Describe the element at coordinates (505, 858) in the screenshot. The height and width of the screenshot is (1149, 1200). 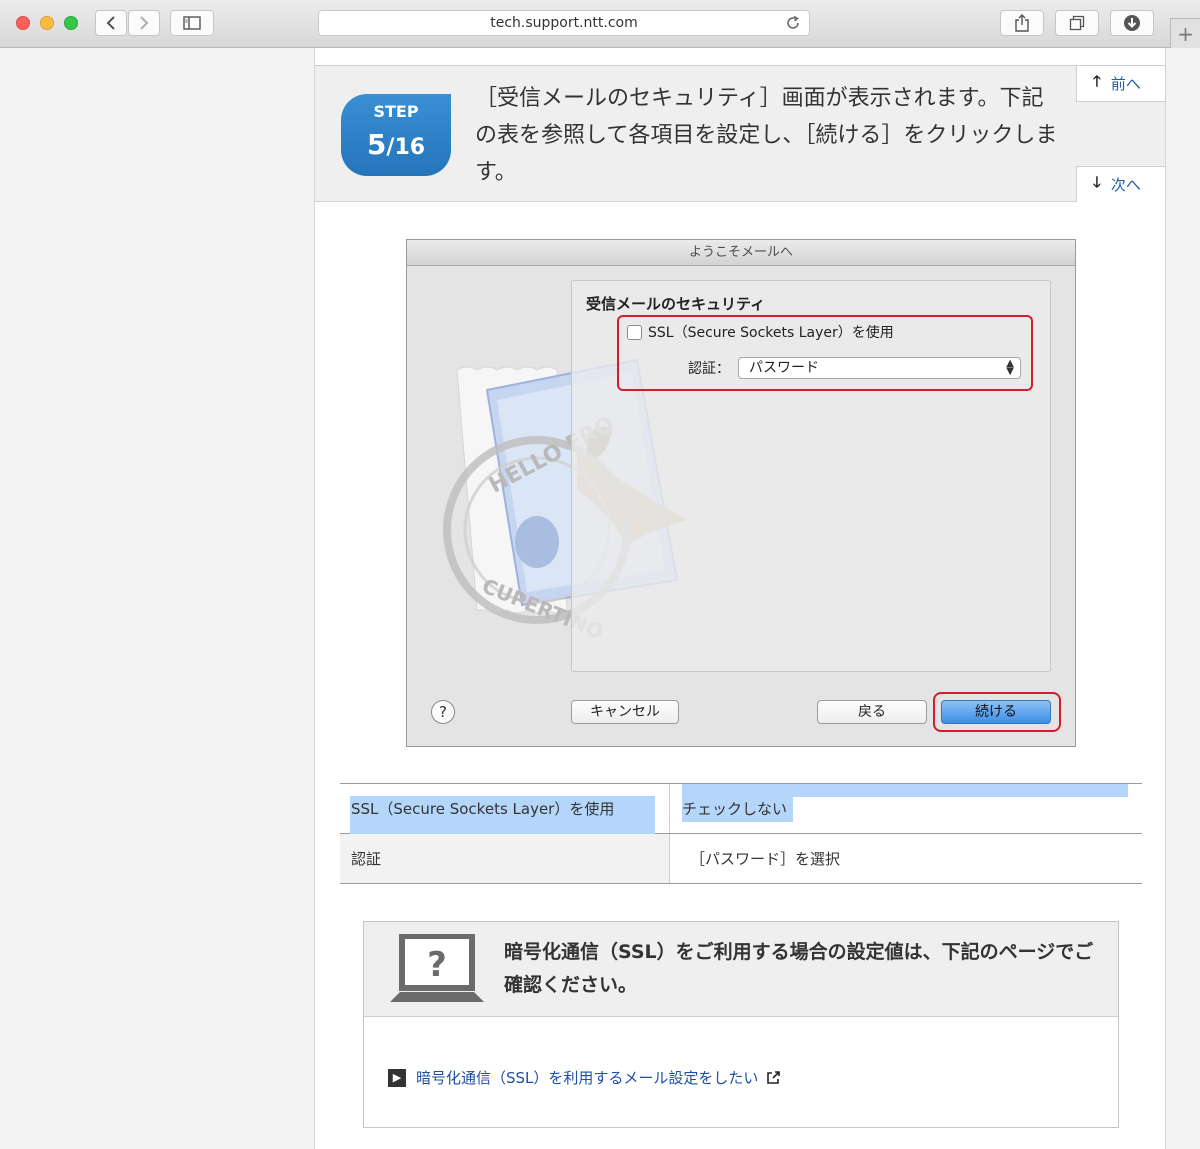
I see `setting-key: 認証` at that location.